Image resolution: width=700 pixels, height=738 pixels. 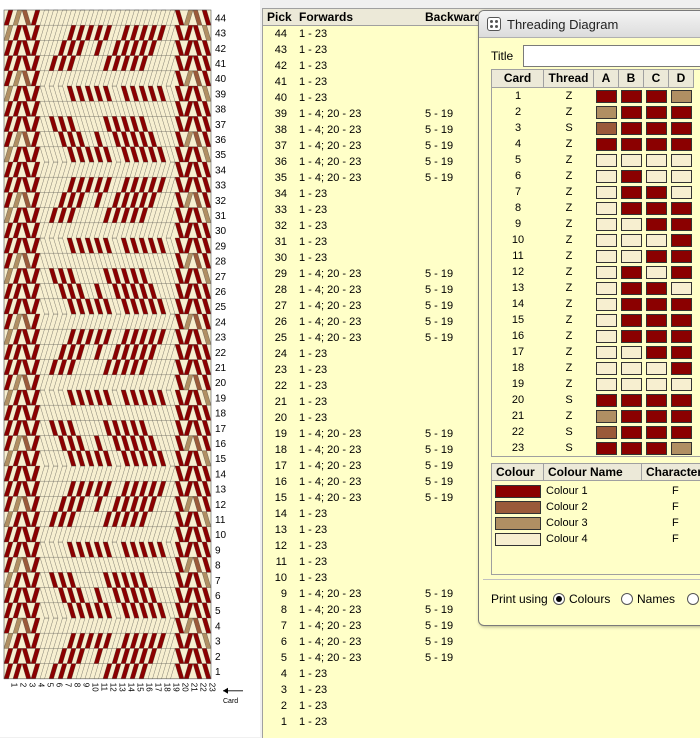 What do you see at coordinates (481, 707) in the screenshot?
I see `pick-row: 2 1 - 23` at bounding box center [481, 707].